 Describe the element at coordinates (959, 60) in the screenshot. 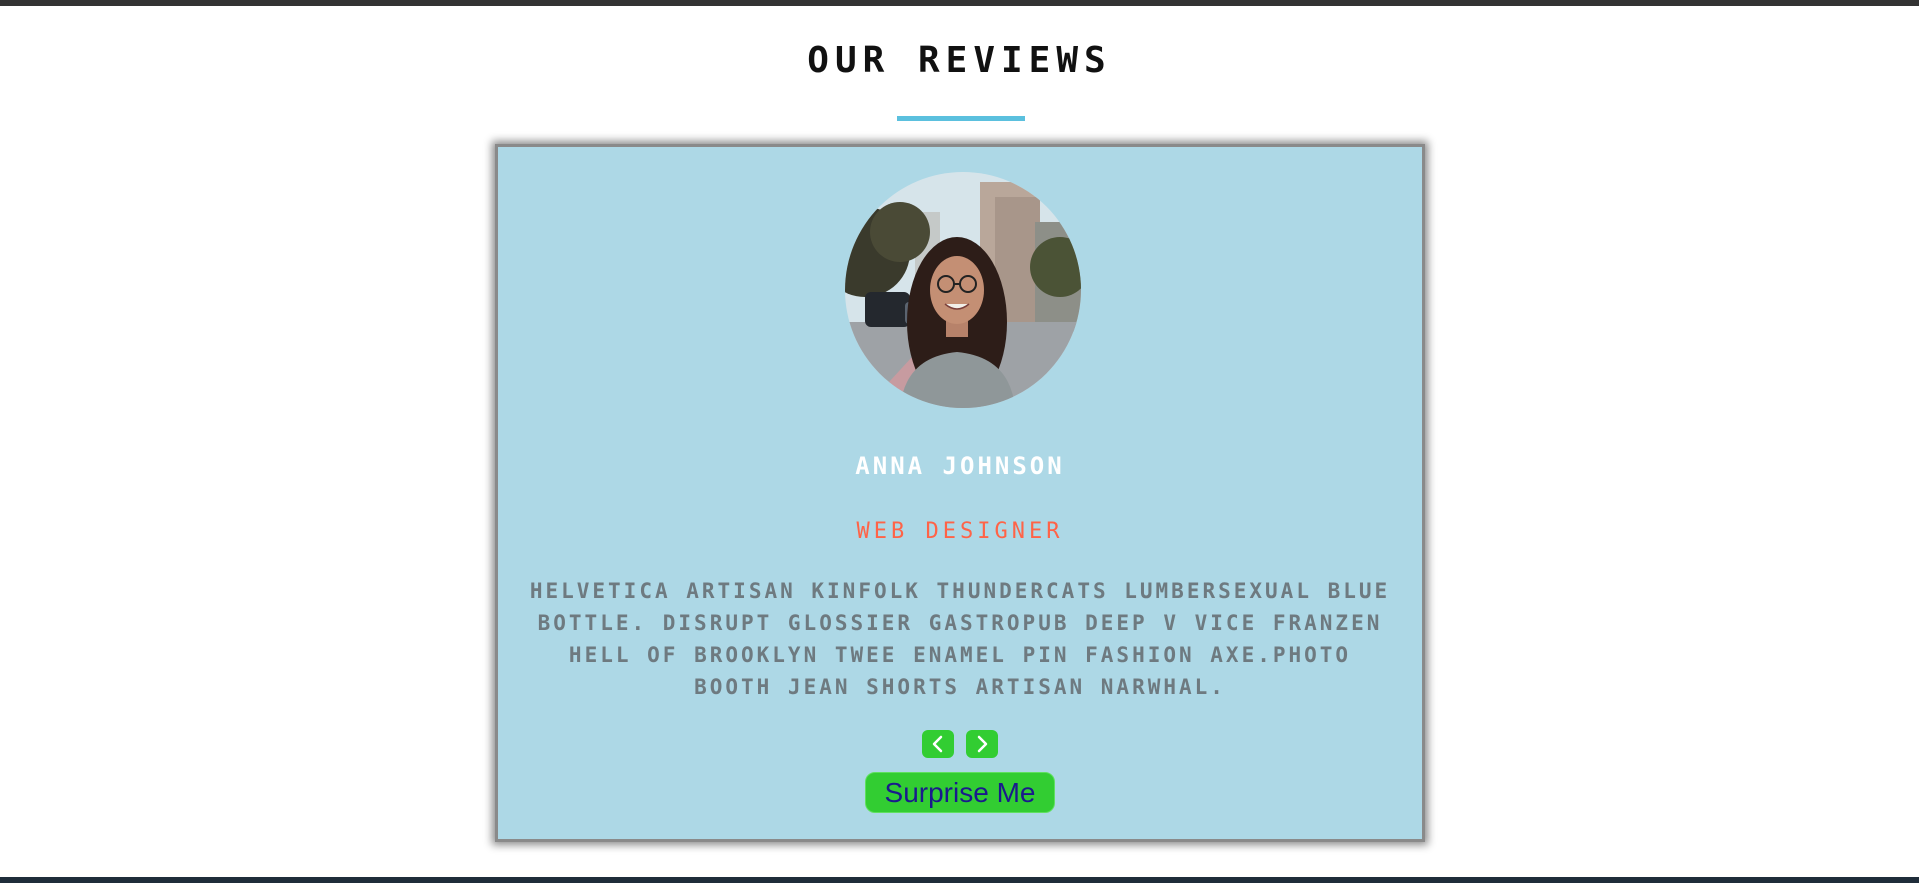

I see `section-title: OUR REVIEWS` at that location.